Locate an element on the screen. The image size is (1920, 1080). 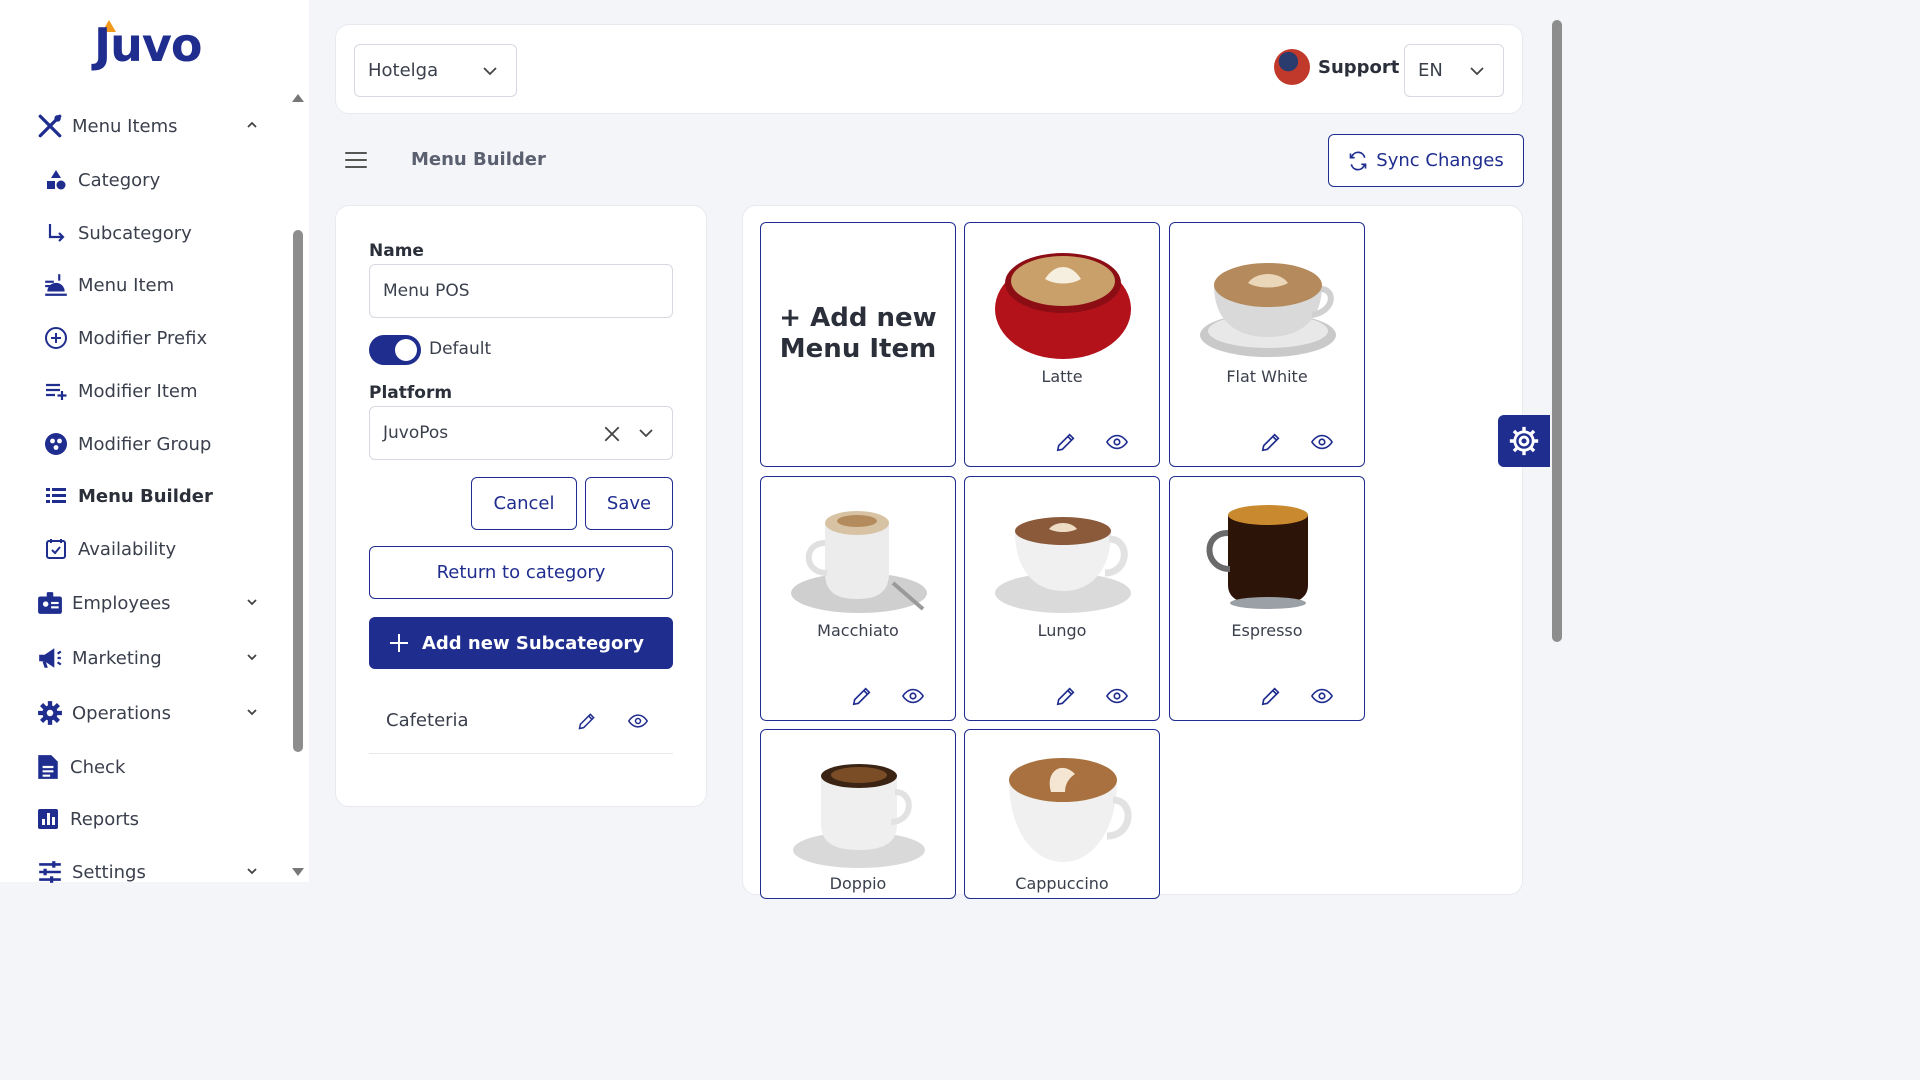
arrow-turn-right-icon is located at coordinates (56, 233).